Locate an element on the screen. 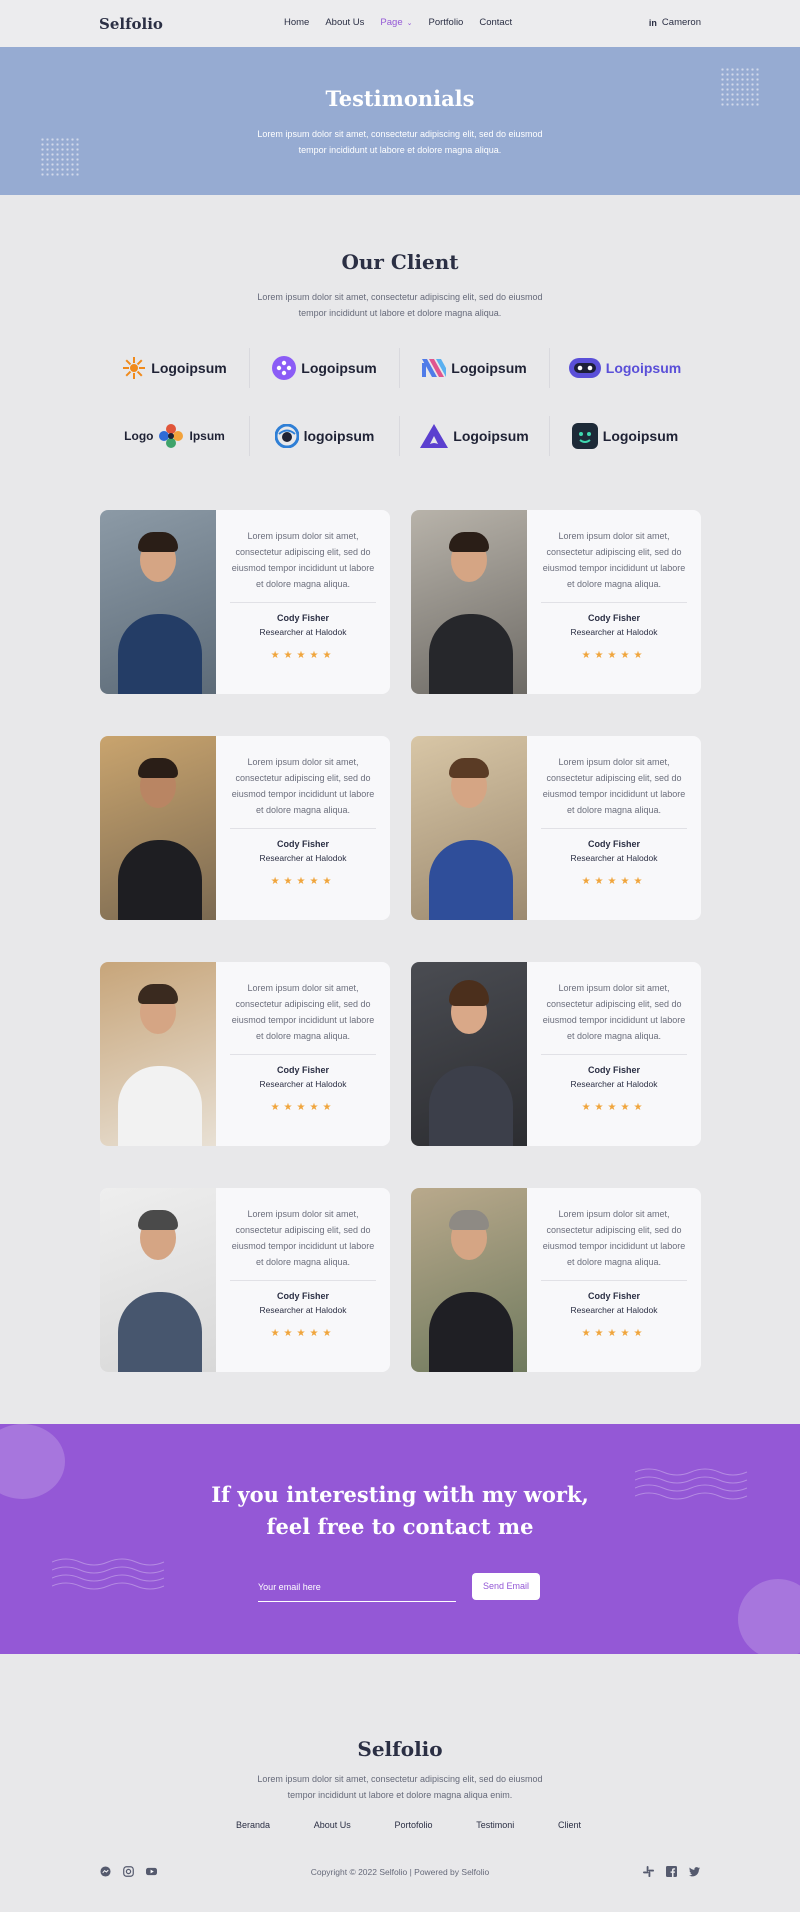 The height and width of the screenshot is (1912, 800). footer-link-about: About Us is located at coordinates (332, 1825).